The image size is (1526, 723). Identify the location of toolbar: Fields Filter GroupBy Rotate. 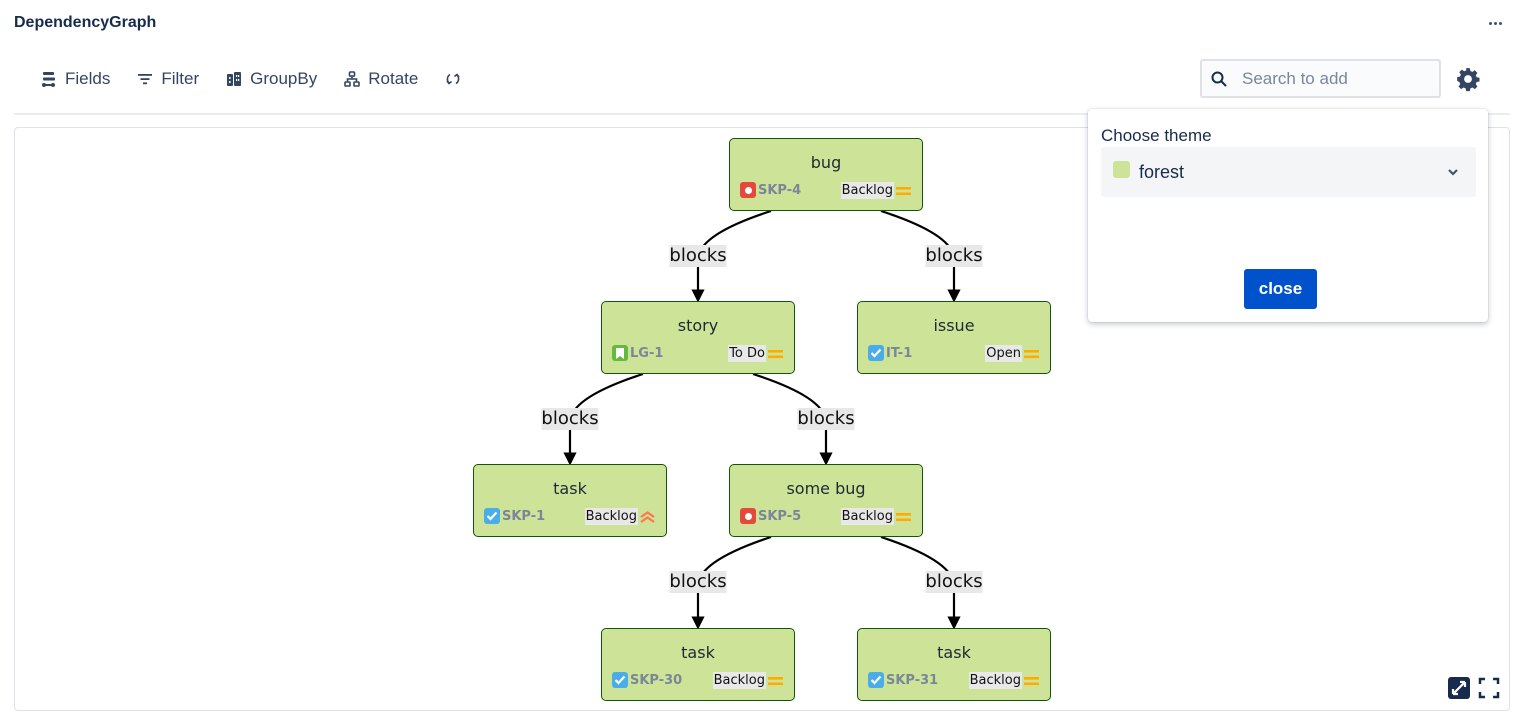
(264, 79).